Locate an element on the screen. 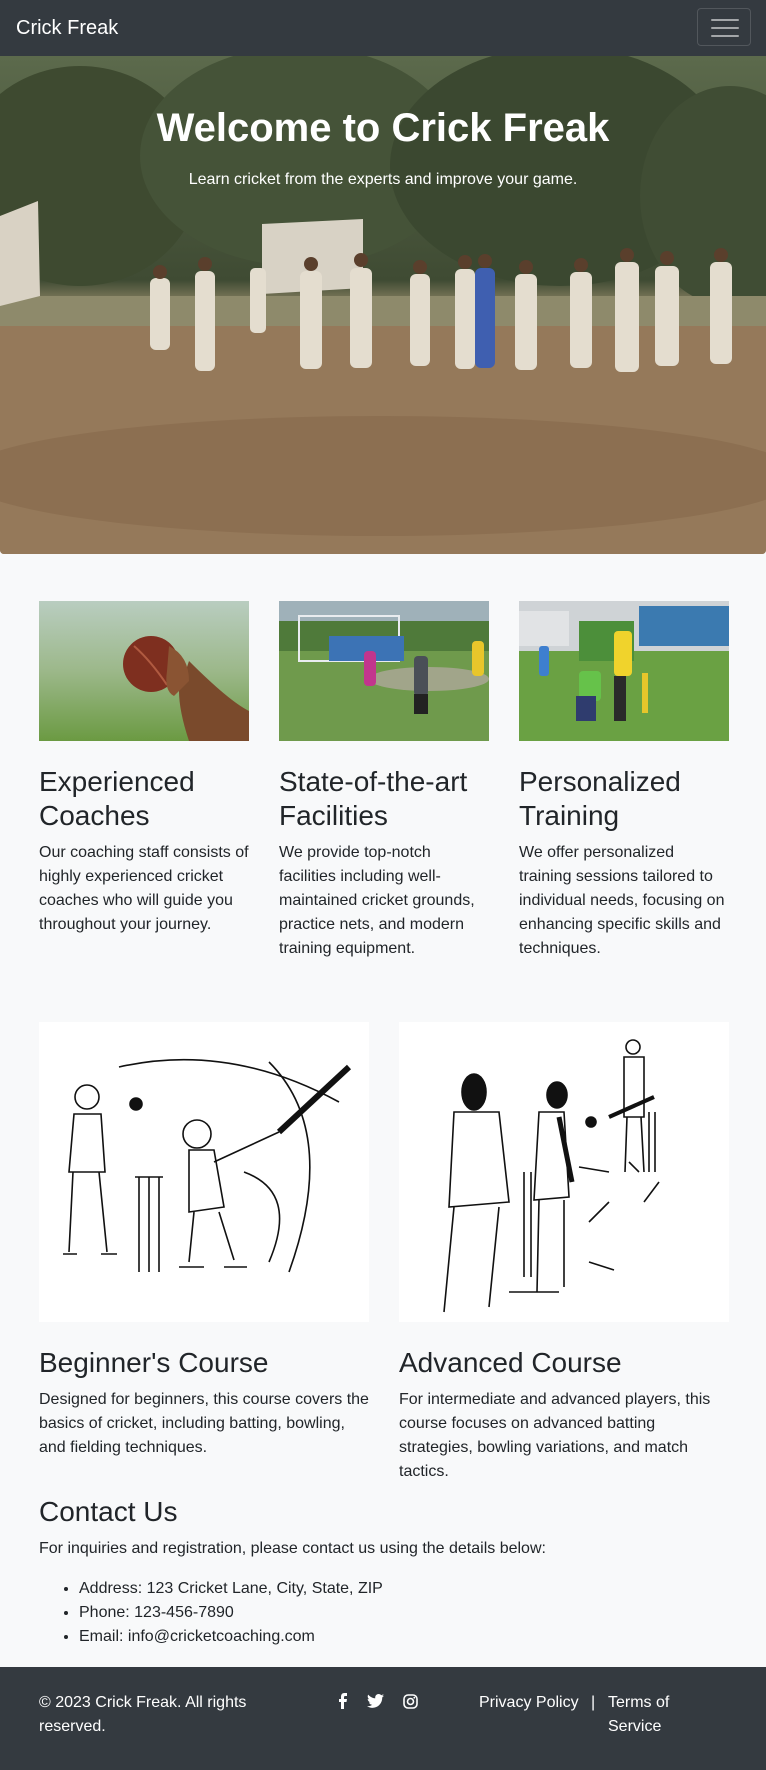 This screenshot has width=766, height=1770. feature-title: Personalized Training is located at coordinates (600, 798).